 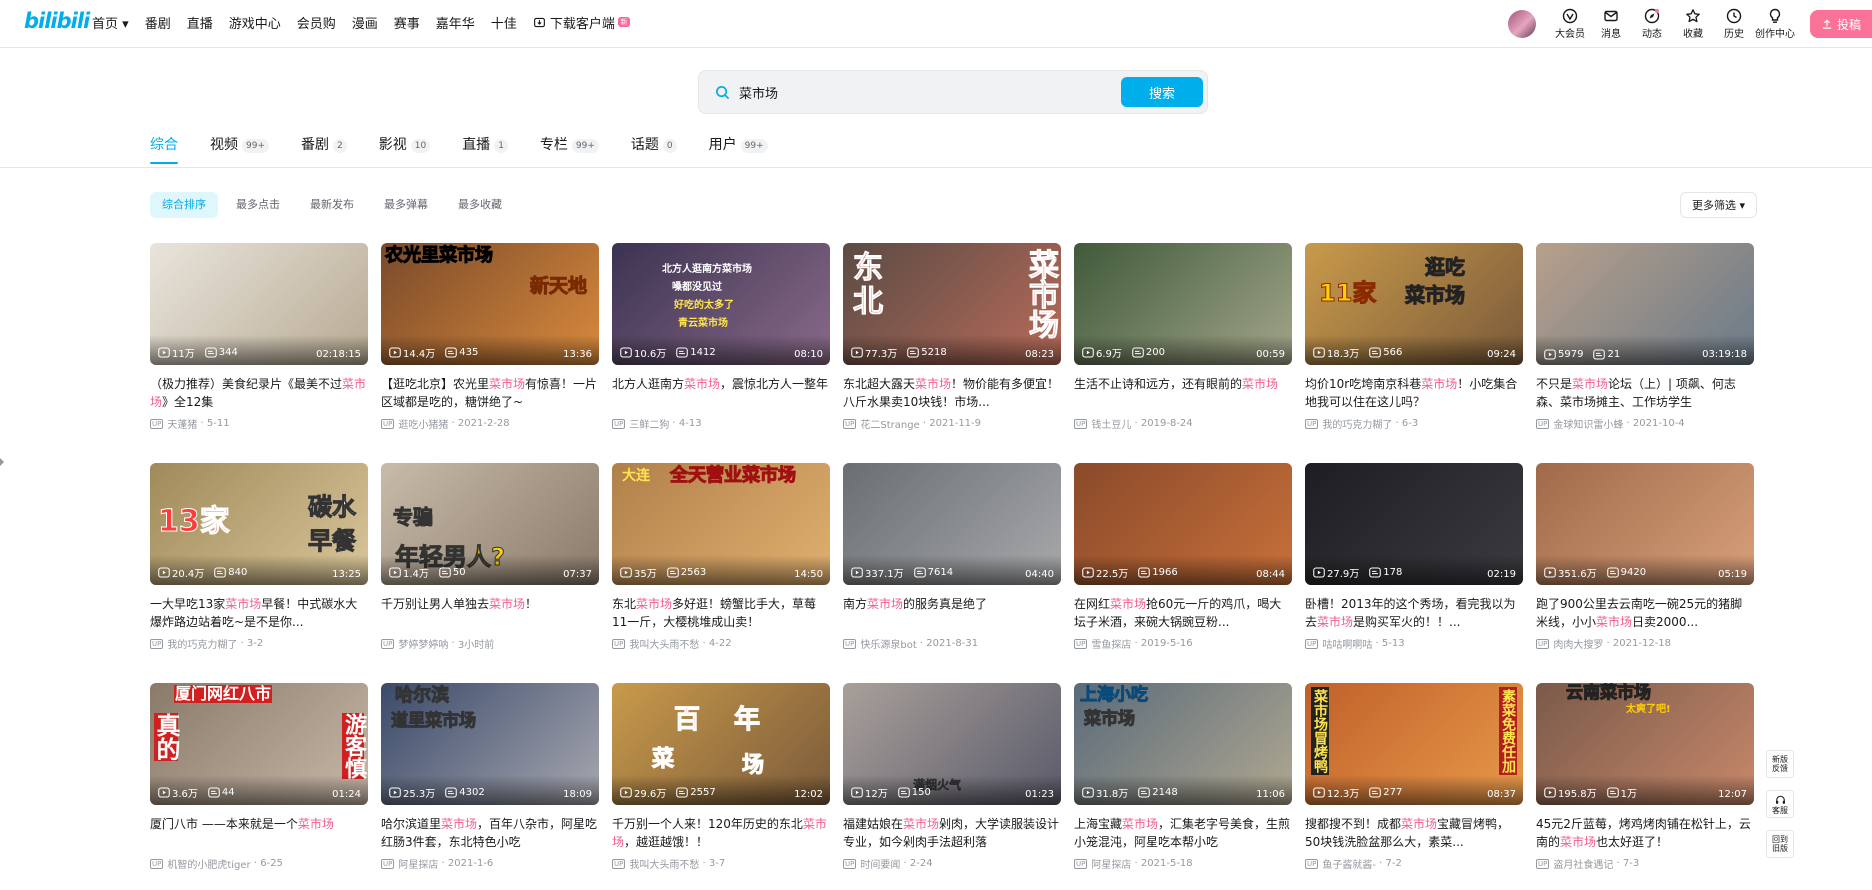 I want to click on video-title: 南方菜市场的服务真是绝了, so click(x=952, y=613).